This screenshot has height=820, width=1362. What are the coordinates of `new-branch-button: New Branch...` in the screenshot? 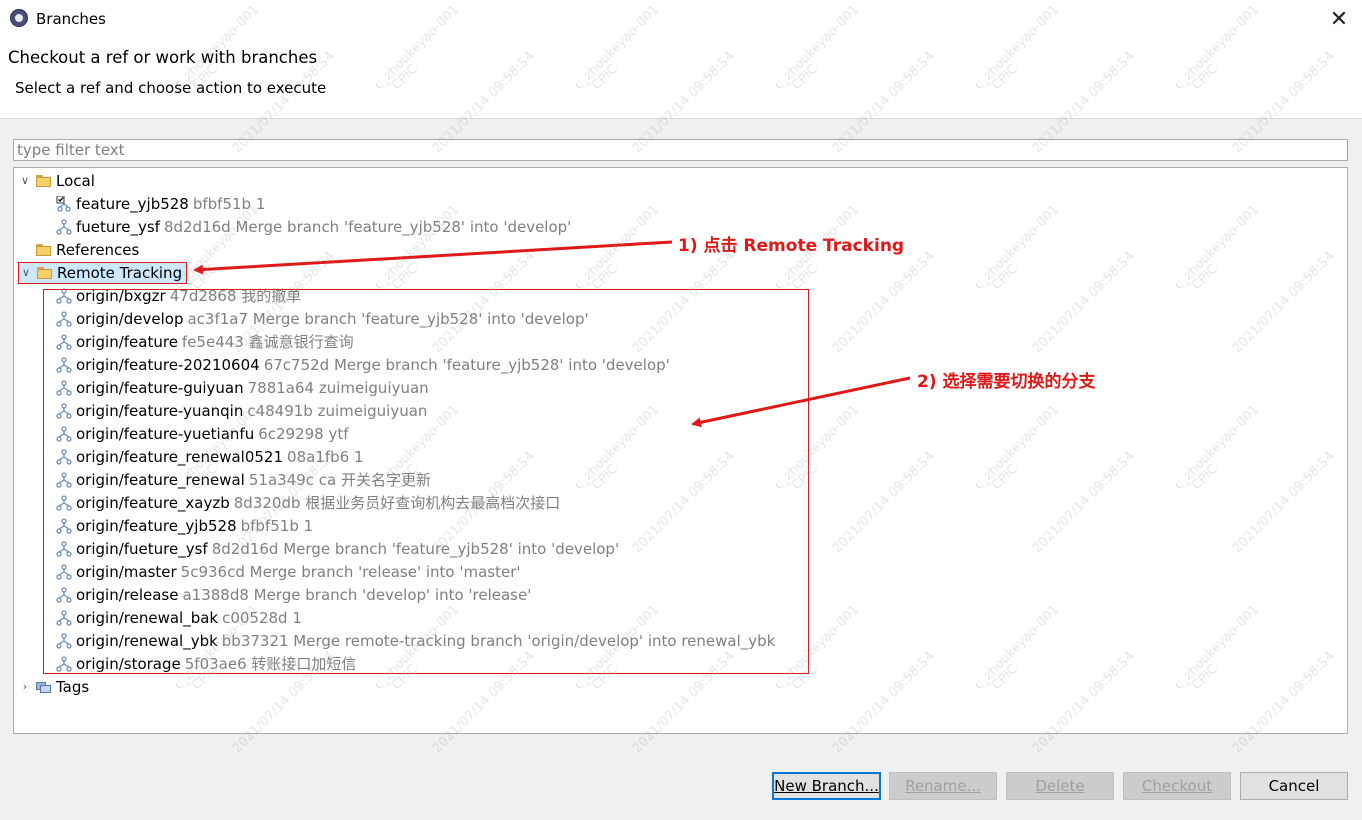 It's located at (826, 786).